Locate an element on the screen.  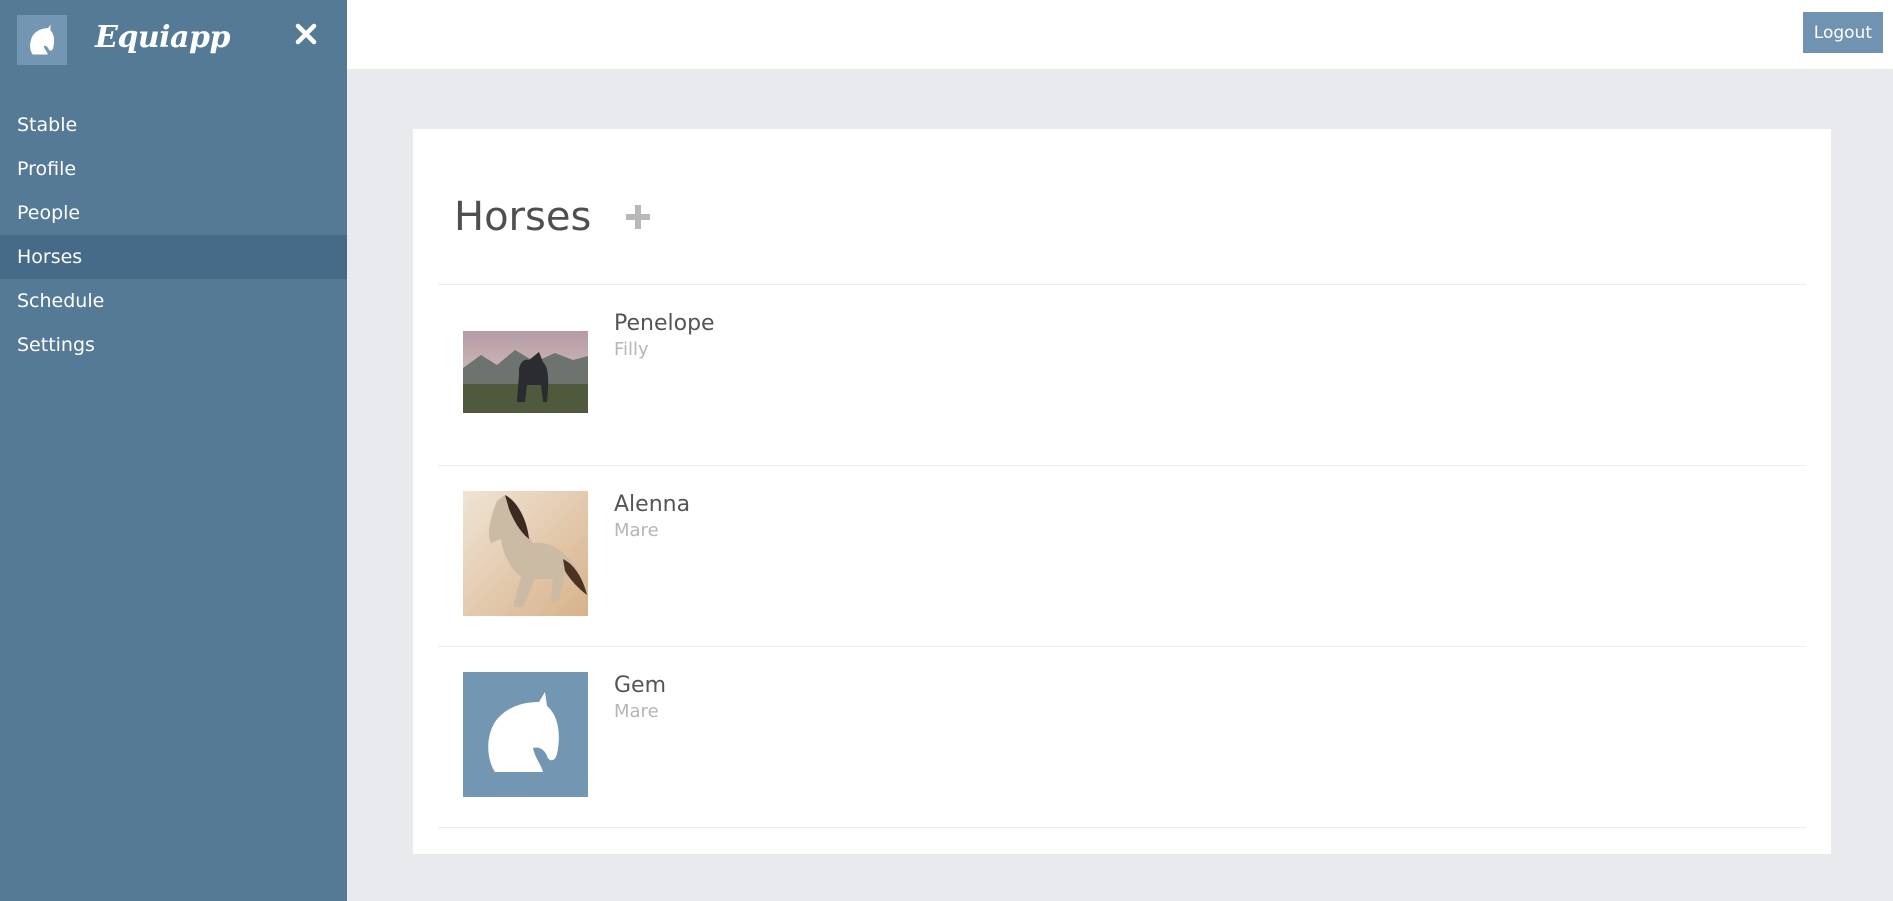
card-header: Horses is located at coordinates (554, 217).